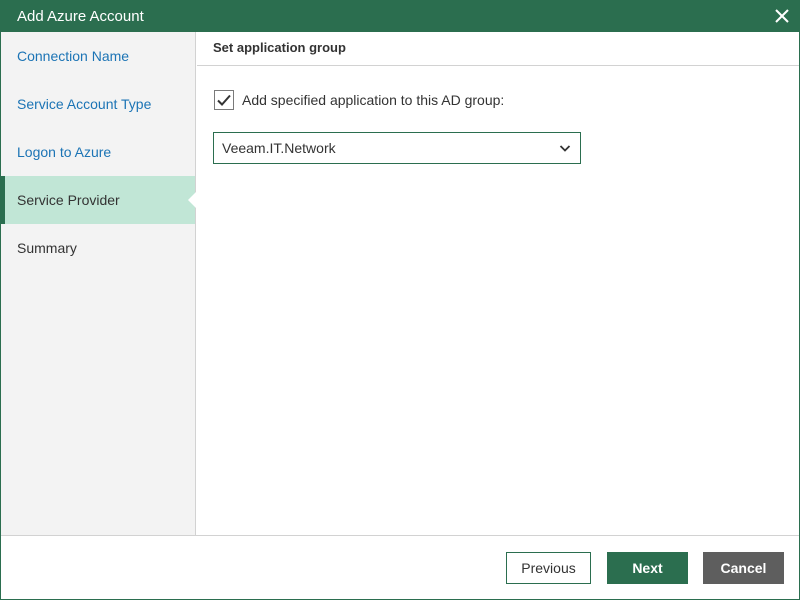  What do you see at coordinates (84, 104) in the screenshot?
I see `step-label: Service Account Type` at bounding box center [84, 104].